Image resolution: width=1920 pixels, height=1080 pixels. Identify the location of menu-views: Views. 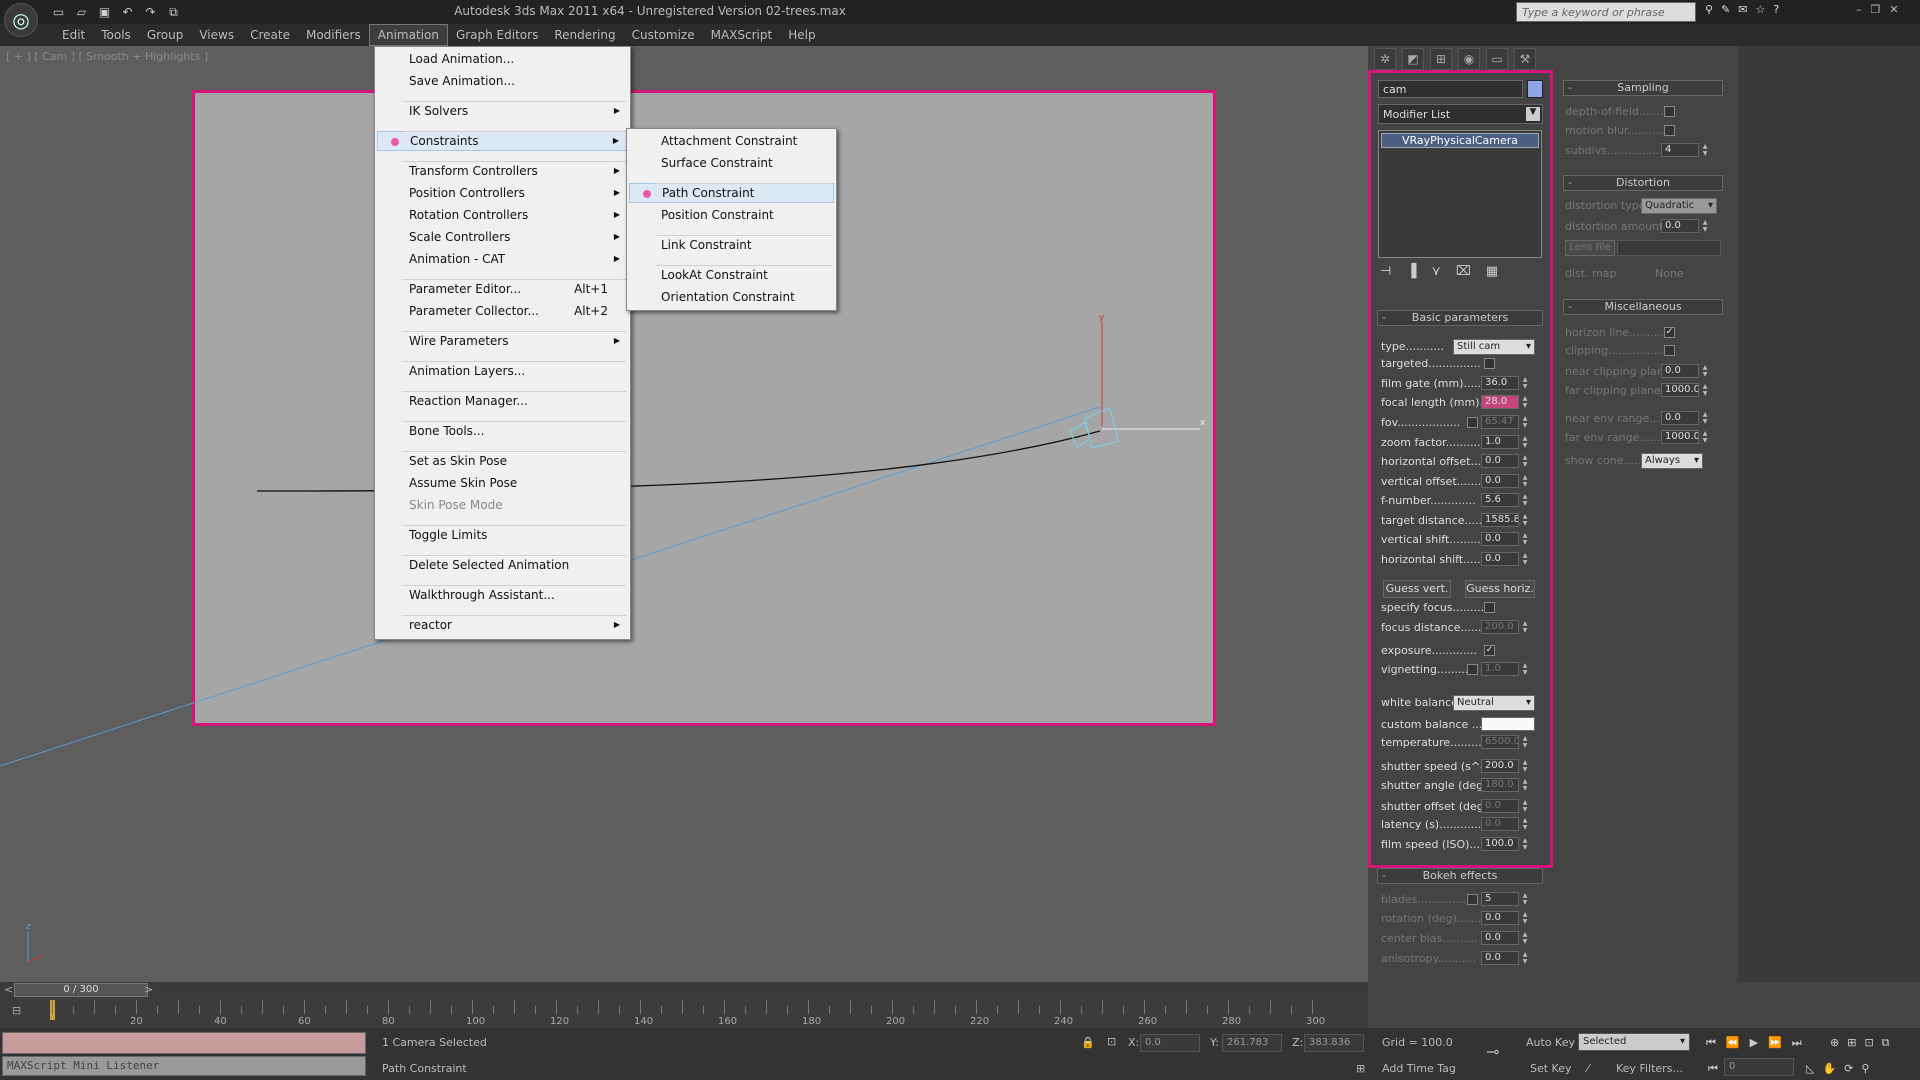
(216, 35).